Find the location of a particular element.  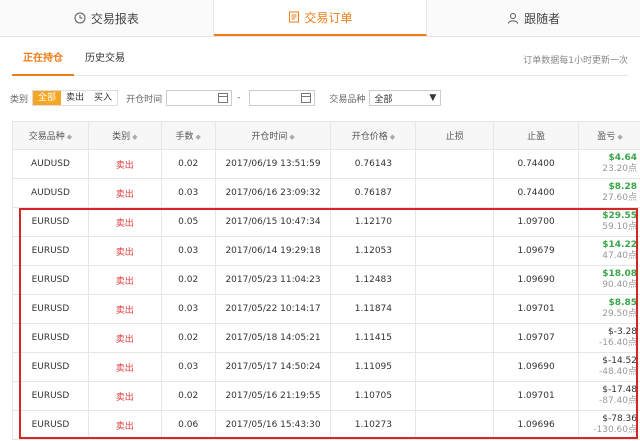

column-header-label: 开仓价格 is located at coordinates (369, 137).